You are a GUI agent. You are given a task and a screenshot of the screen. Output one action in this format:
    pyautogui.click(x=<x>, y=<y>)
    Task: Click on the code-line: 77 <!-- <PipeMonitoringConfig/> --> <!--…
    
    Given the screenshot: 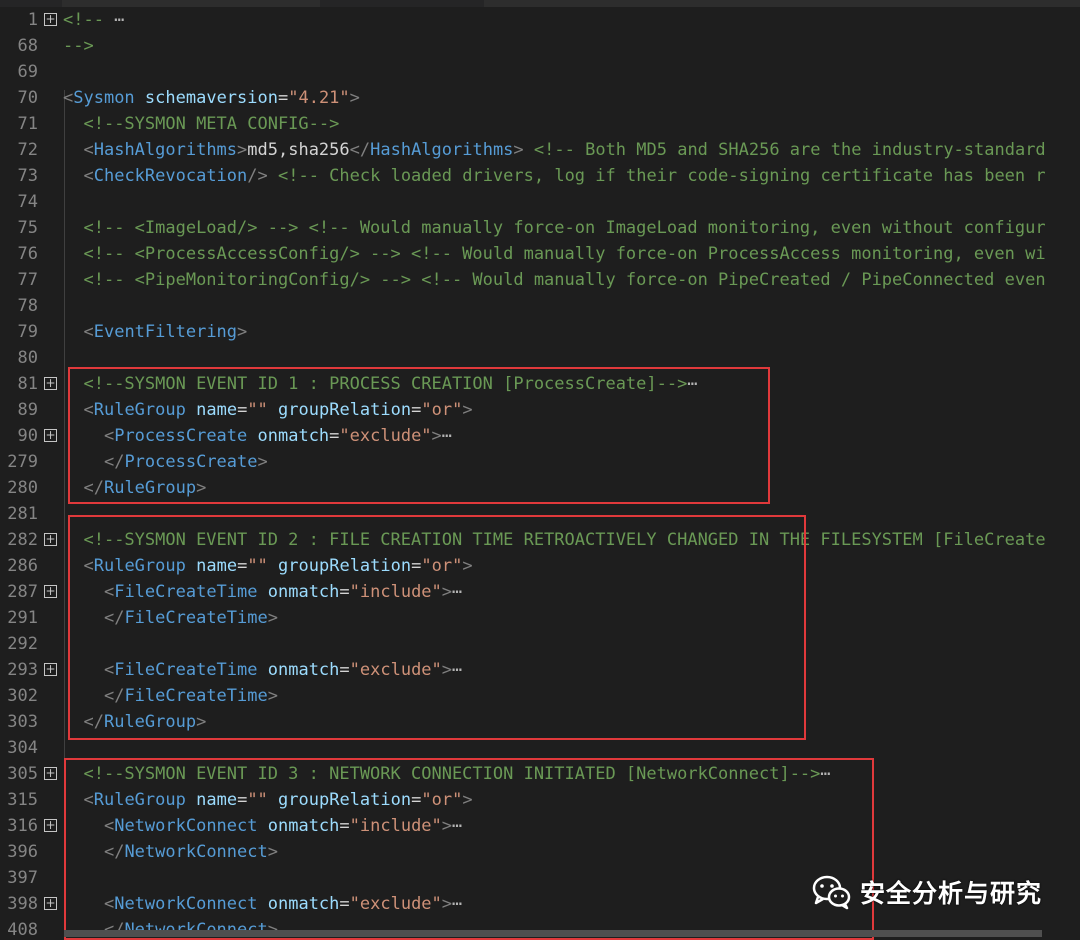 What is the action you would take?
    pyautogui.click(x=540, y=280)
    